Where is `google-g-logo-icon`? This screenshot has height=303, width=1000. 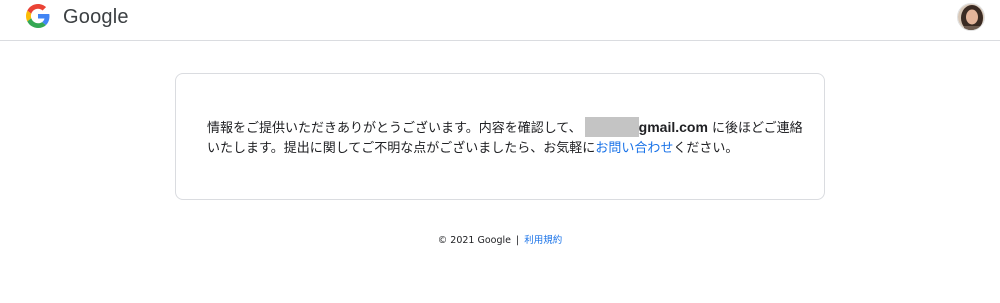
google-g-logo-icon is located at coordinates (38, 16).